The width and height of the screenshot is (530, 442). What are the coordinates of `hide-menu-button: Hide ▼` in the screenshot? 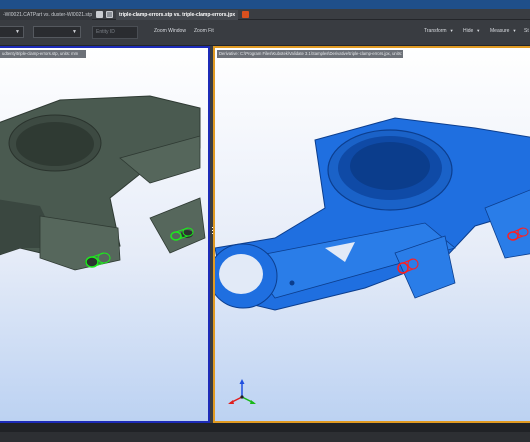 It's located at (471, 31).